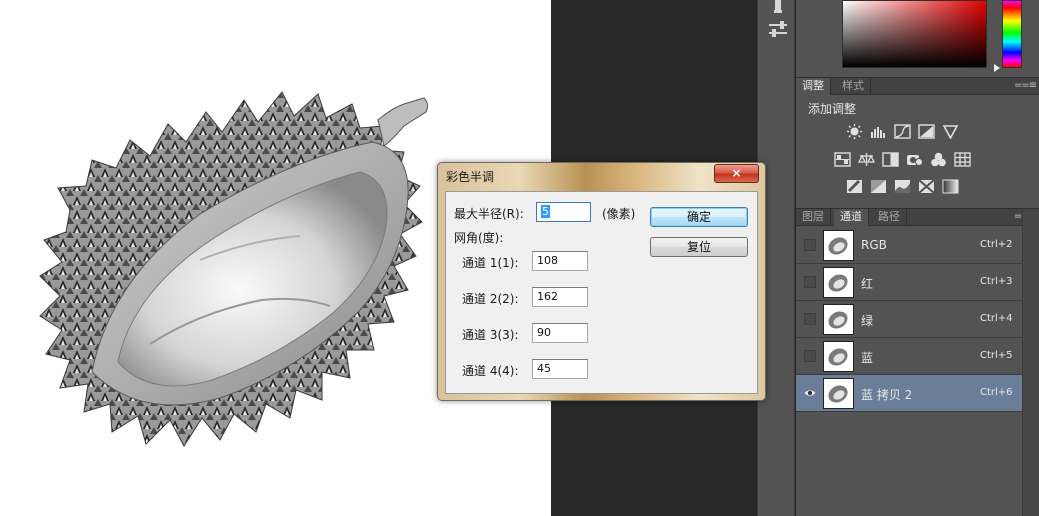 This screenshot has height=516, width=1039. Describe the element at coordinates (867, 358) in the screenshot. I see `channel-name: 蓝` at that location.